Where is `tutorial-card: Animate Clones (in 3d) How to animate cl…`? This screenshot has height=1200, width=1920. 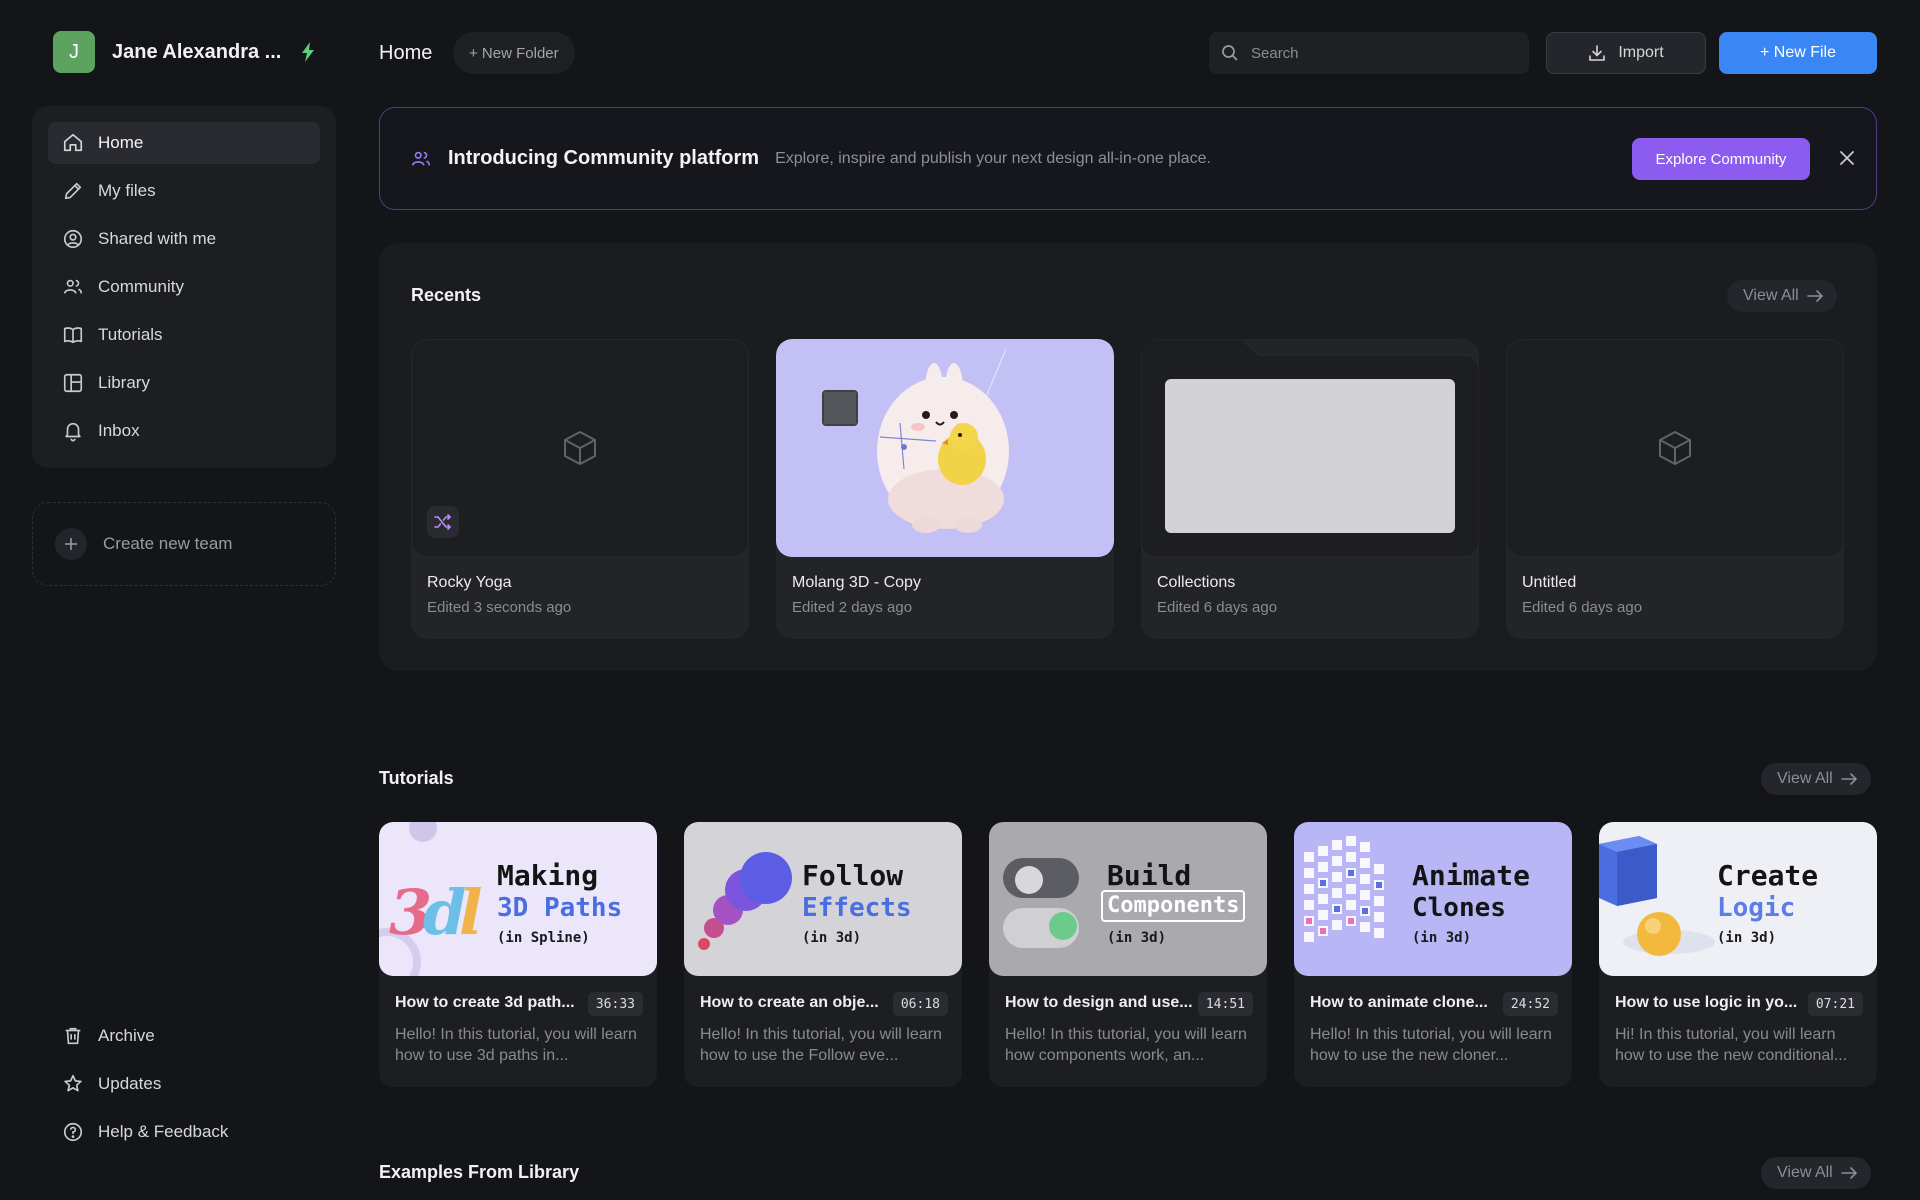
tutorial-card: Animate Clones (in 3d) How to animate cl… is located at coordinates (1433, 954).